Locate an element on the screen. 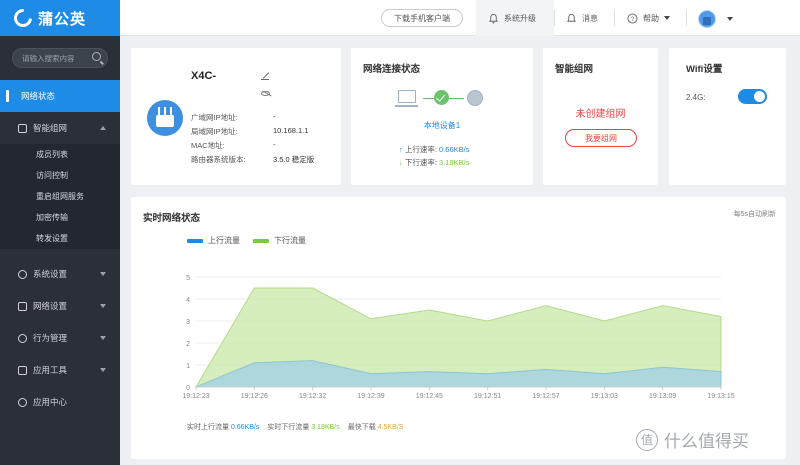  download-client-button: 下载手机客户端 is located at coordinates (422, 18).